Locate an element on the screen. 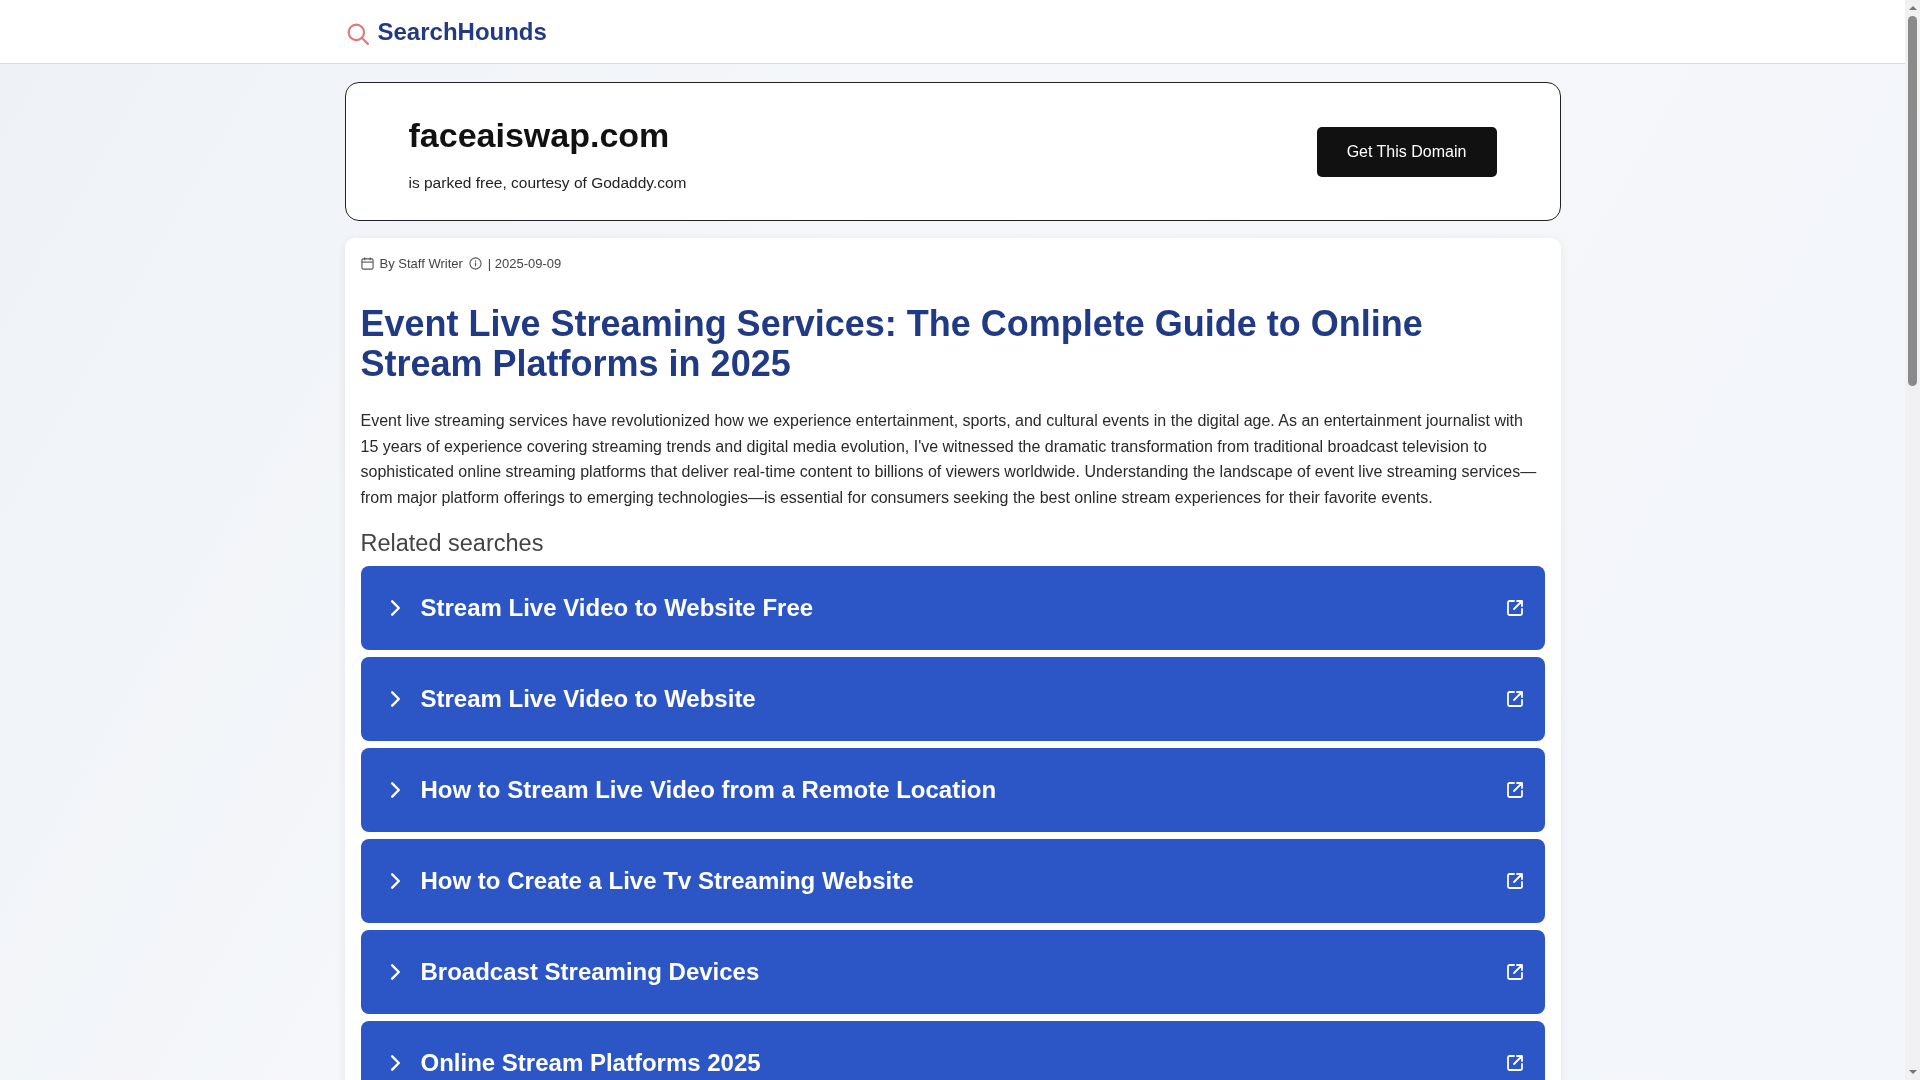  site-logo-link: SearchHounds is located at coordinates (462, 31).